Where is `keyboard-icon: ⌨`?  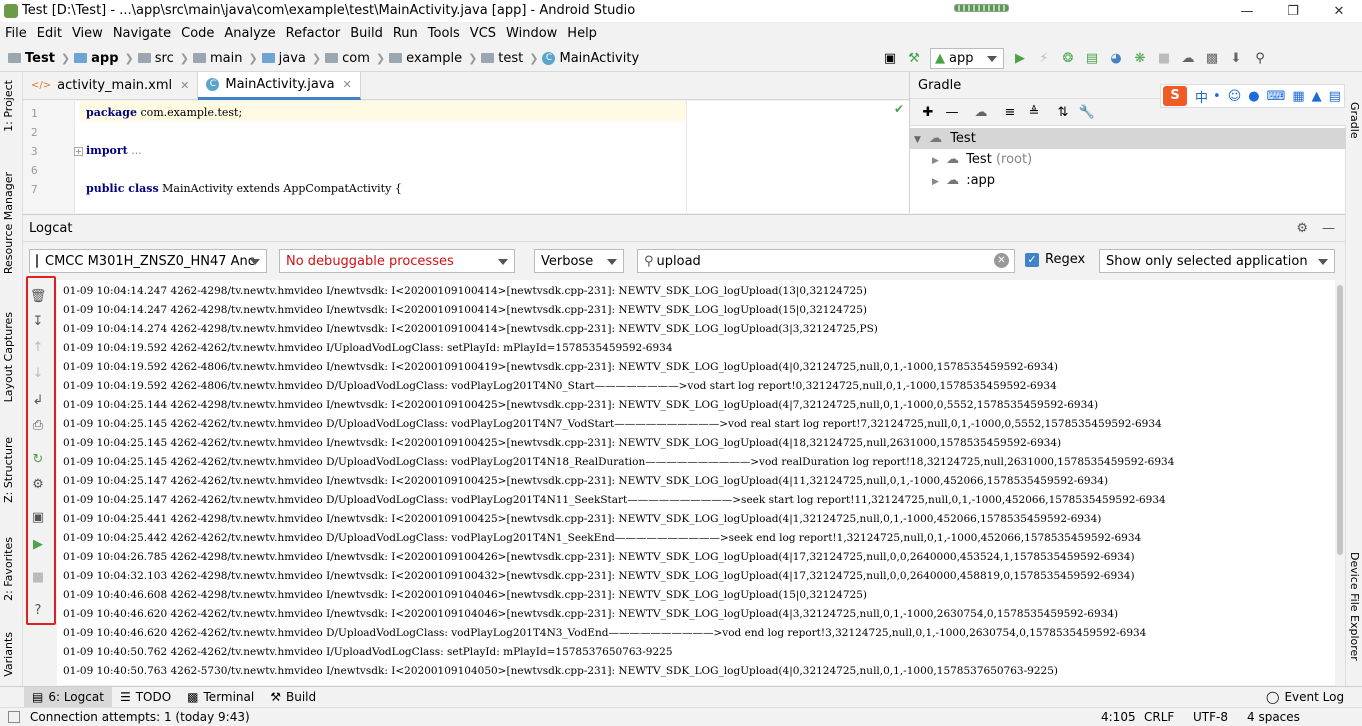
keyboard-icon: ⌨ is located at coordinates (1276, 96).